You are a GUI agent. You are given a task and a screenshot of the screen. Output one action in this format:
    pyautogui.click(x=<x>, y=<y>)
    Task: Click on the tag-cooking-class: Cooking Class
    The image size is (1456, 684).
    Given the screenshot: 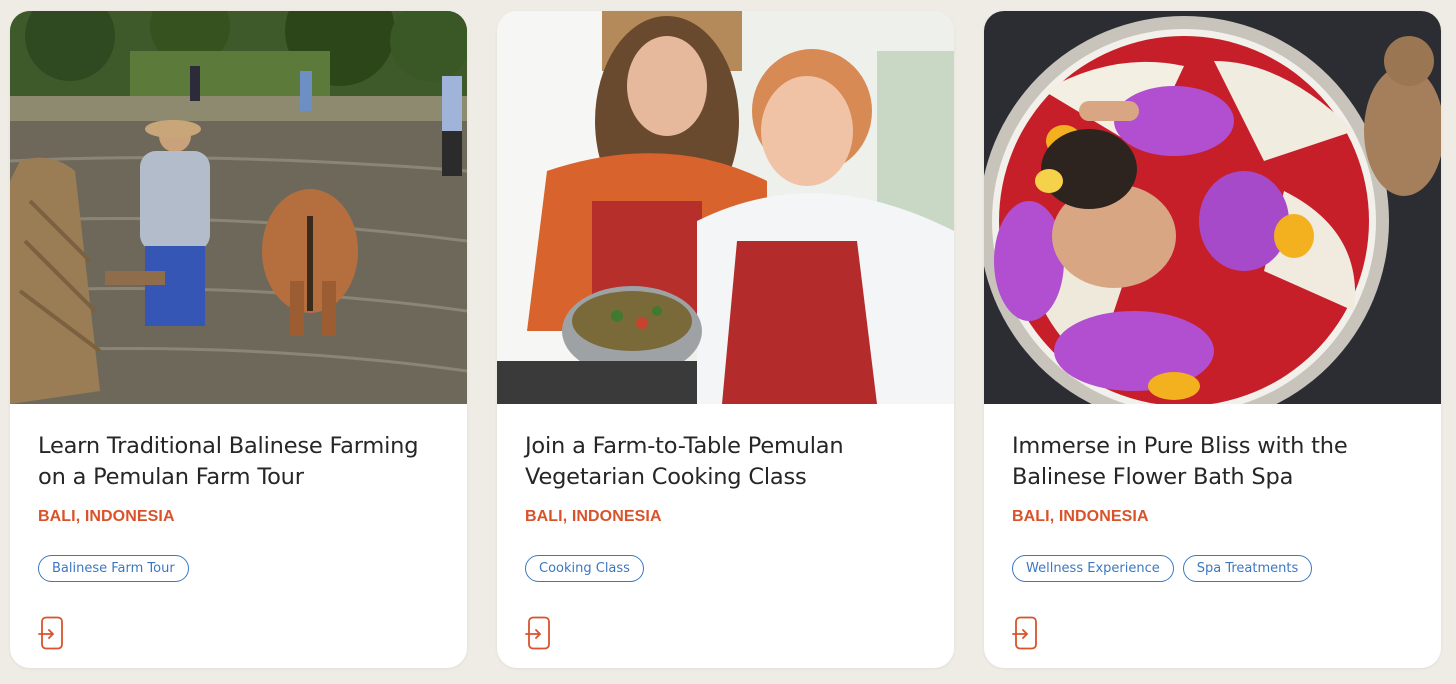 What is the action you would take?
    pyautogui.click(x=584, y=568)
    